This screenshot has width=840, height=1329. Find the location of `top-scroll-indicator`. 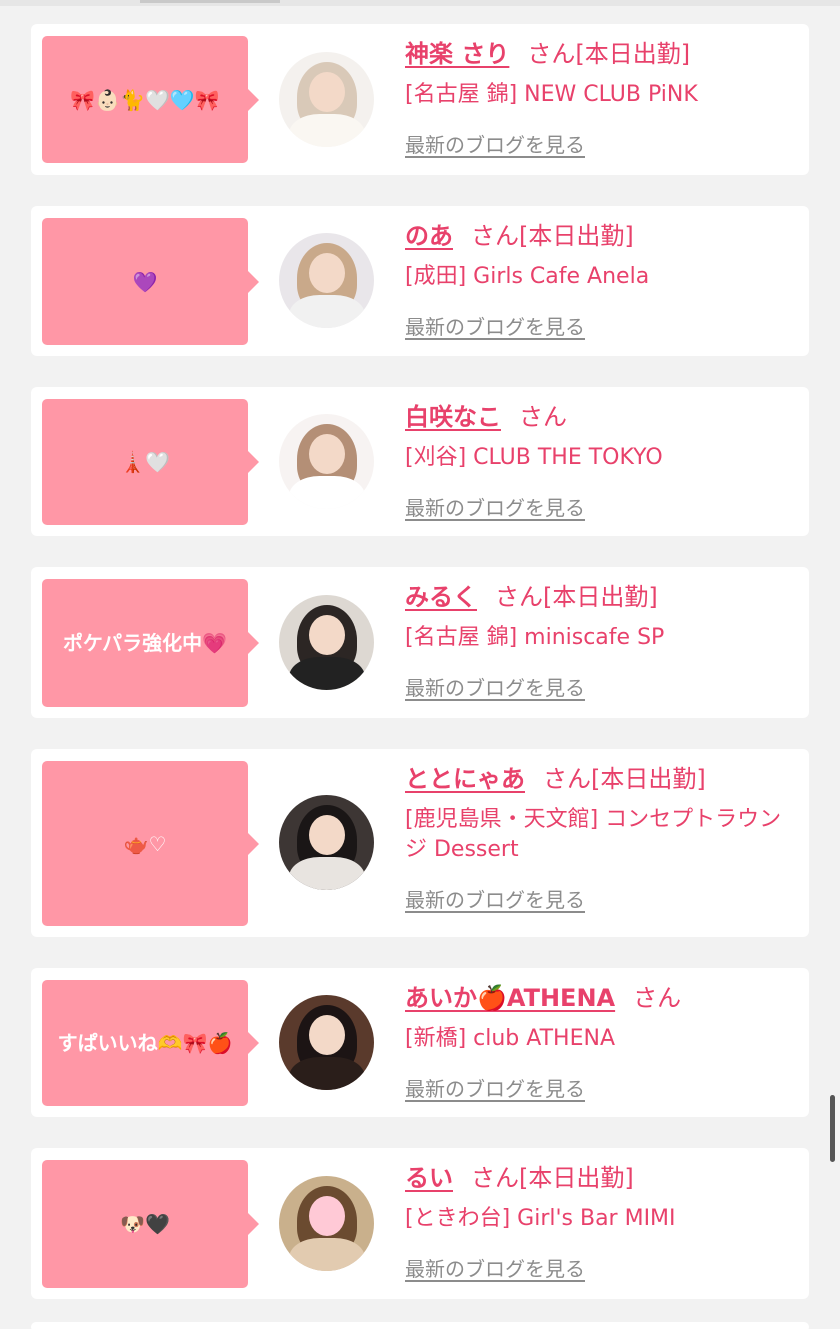

top-scroll-indicator is located at coordinates (420, 3).